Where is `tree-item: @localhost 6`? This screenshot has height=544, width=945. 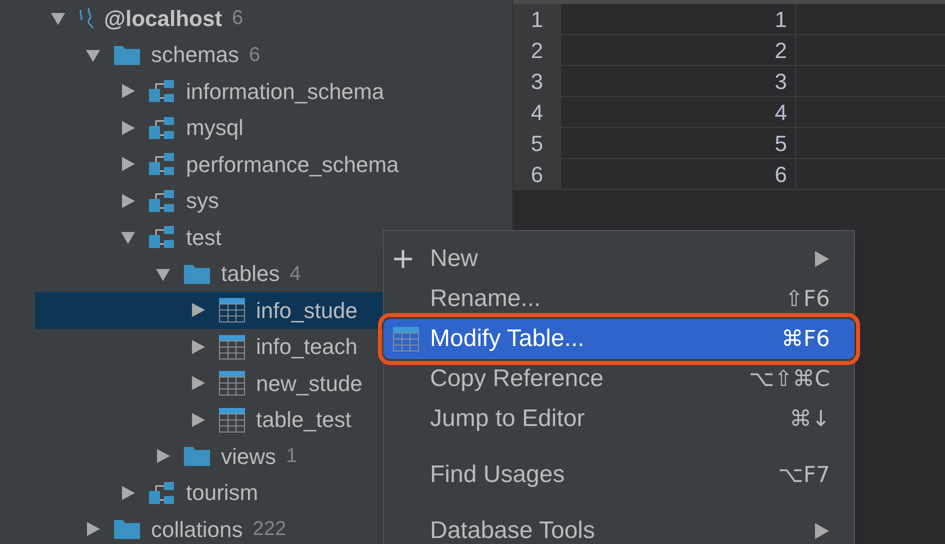
tree-item: @localhost 6 is located at coordinates (273, 18).